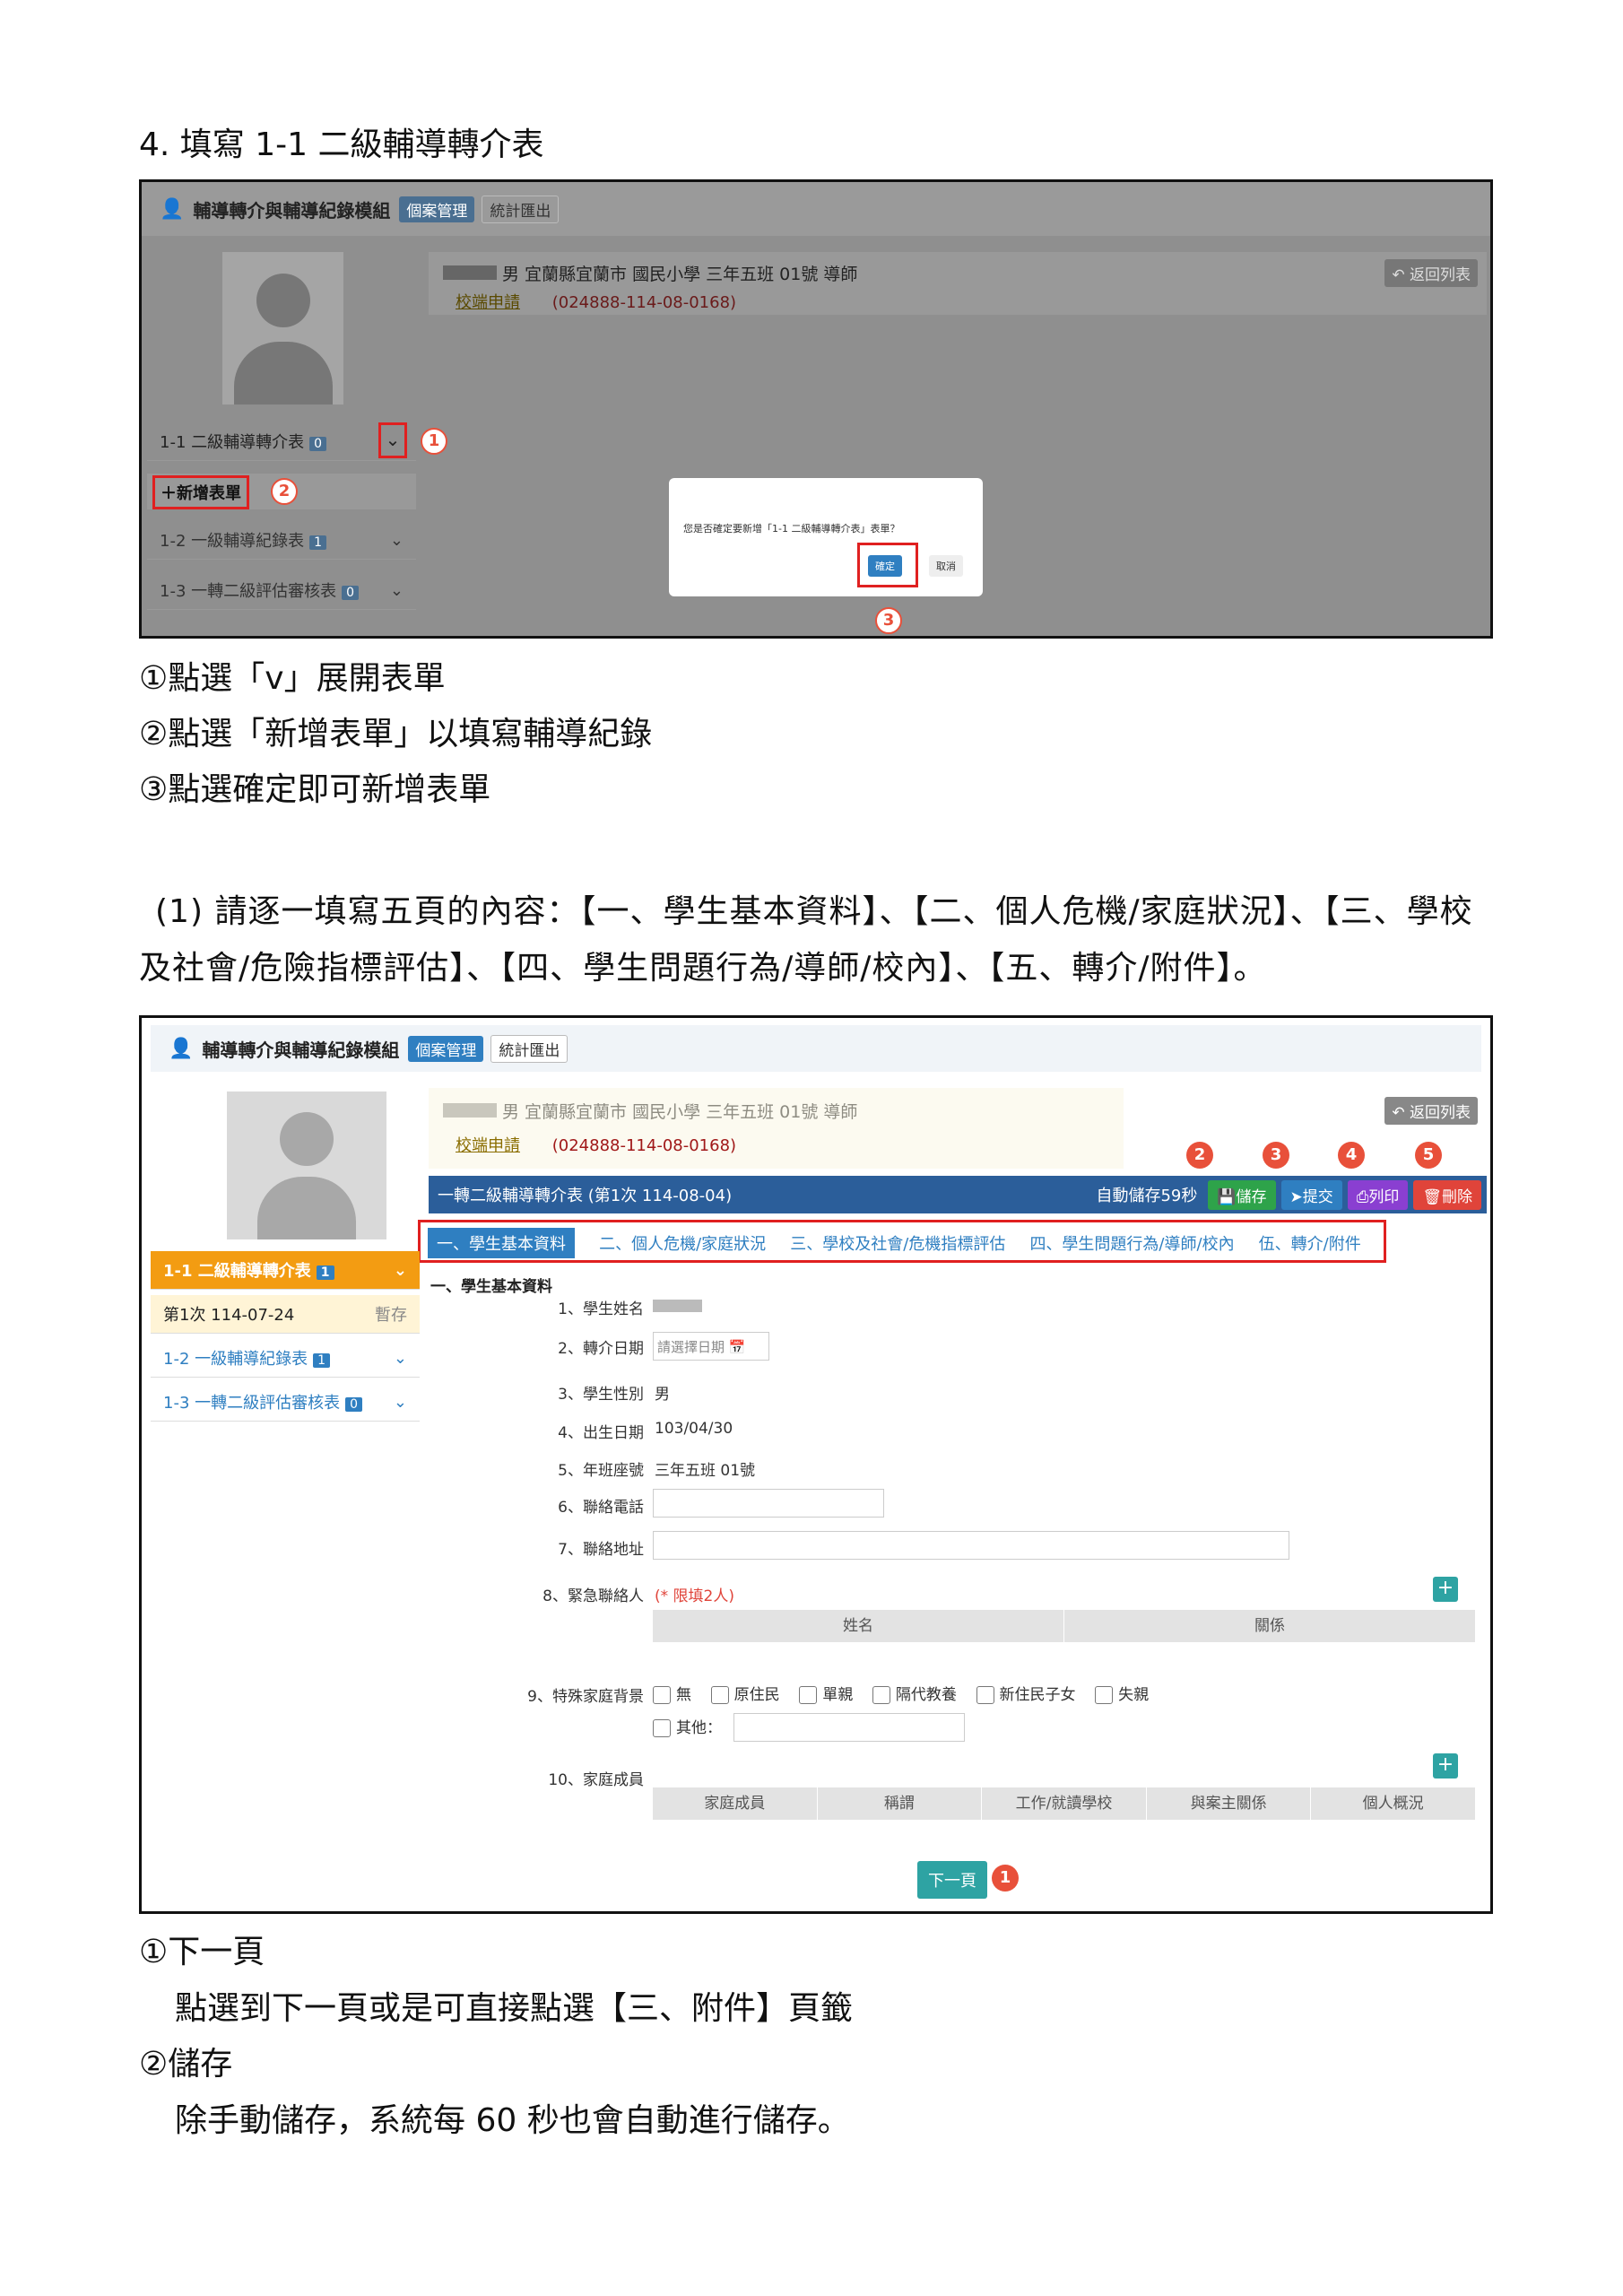 The width and height of the screenshot is (1623, 2296). Describe the element at coordinates (737, 1347) in the screenshot. I see `calendar-icon: 📅` at that location.